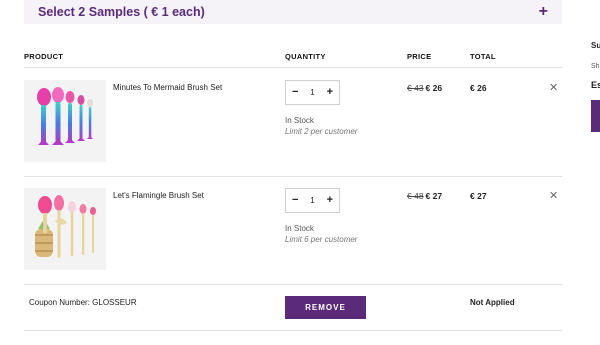 The height and width of the screenshot is (345, 600). I want to click on header-total: TOTAL, so click(483, 56).